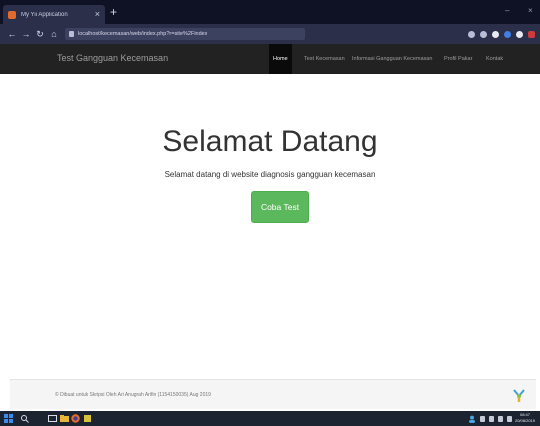 The height and width of the screenshot is (426, 540). Describe the element at coordinates (392, 59) in the screenshot. I see `nav-item-informasi: Informasi Gangguan Kecemasan` at that location.